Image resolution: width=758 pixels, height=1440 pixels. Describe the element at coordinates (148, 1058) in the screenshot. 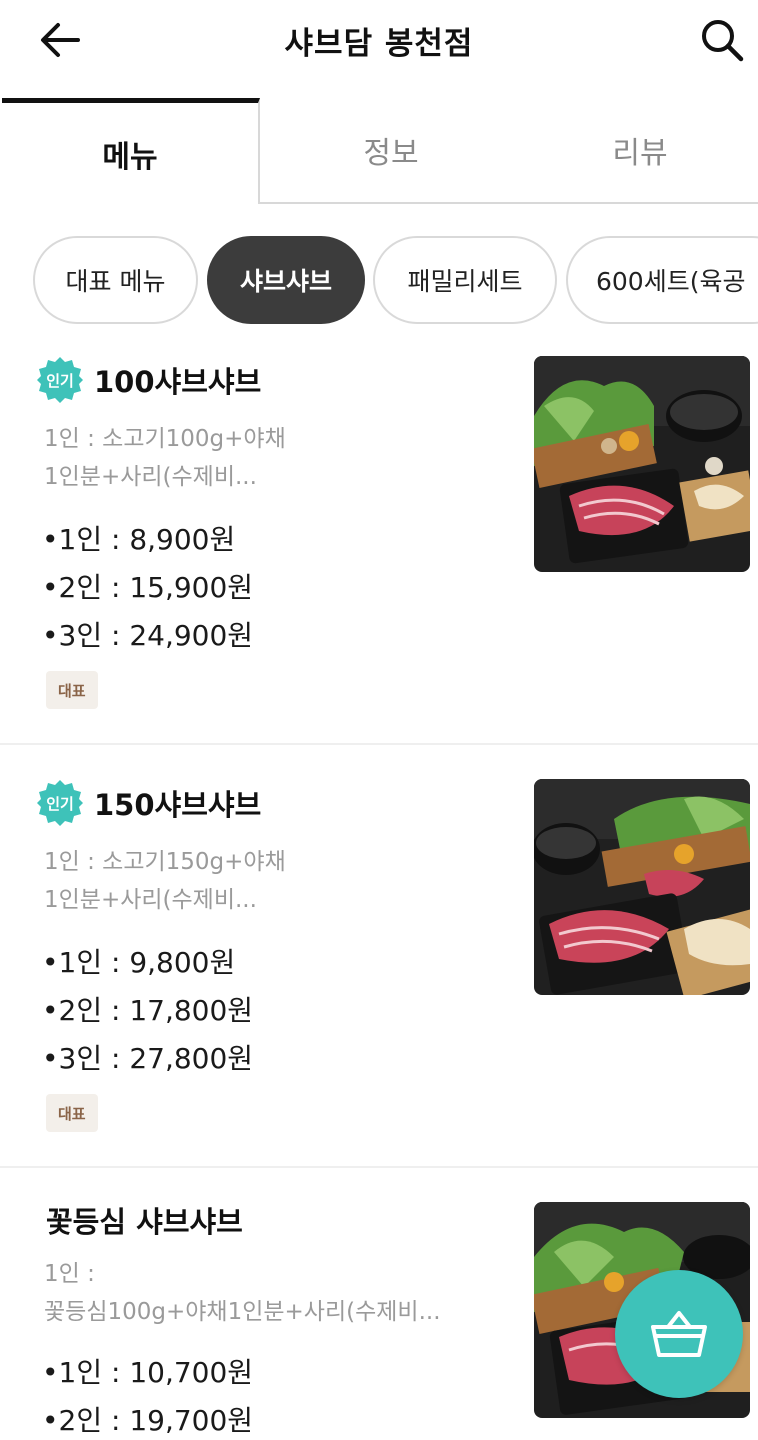

I see `price-line: •3인 : 27,800원` at that location.